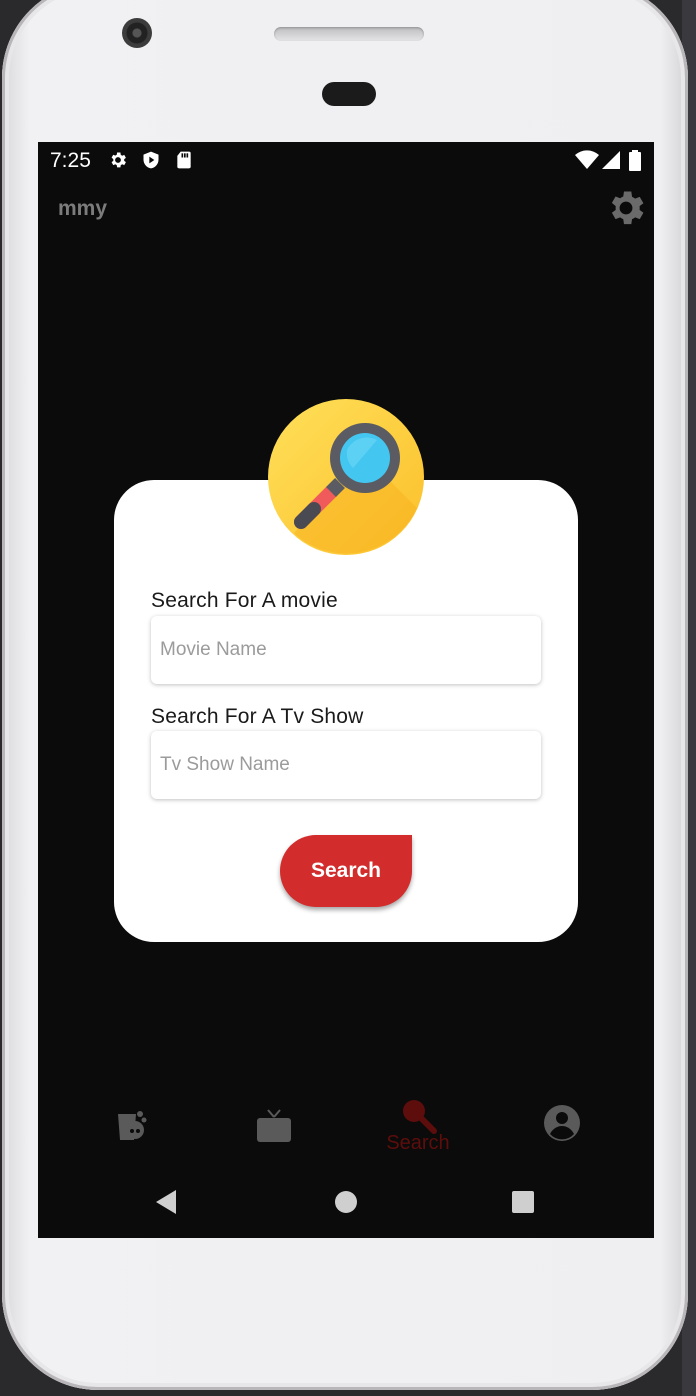 This screenshot has width=696, height=1396. I want to click on nav-item-search: Search, so click(418, 1131).